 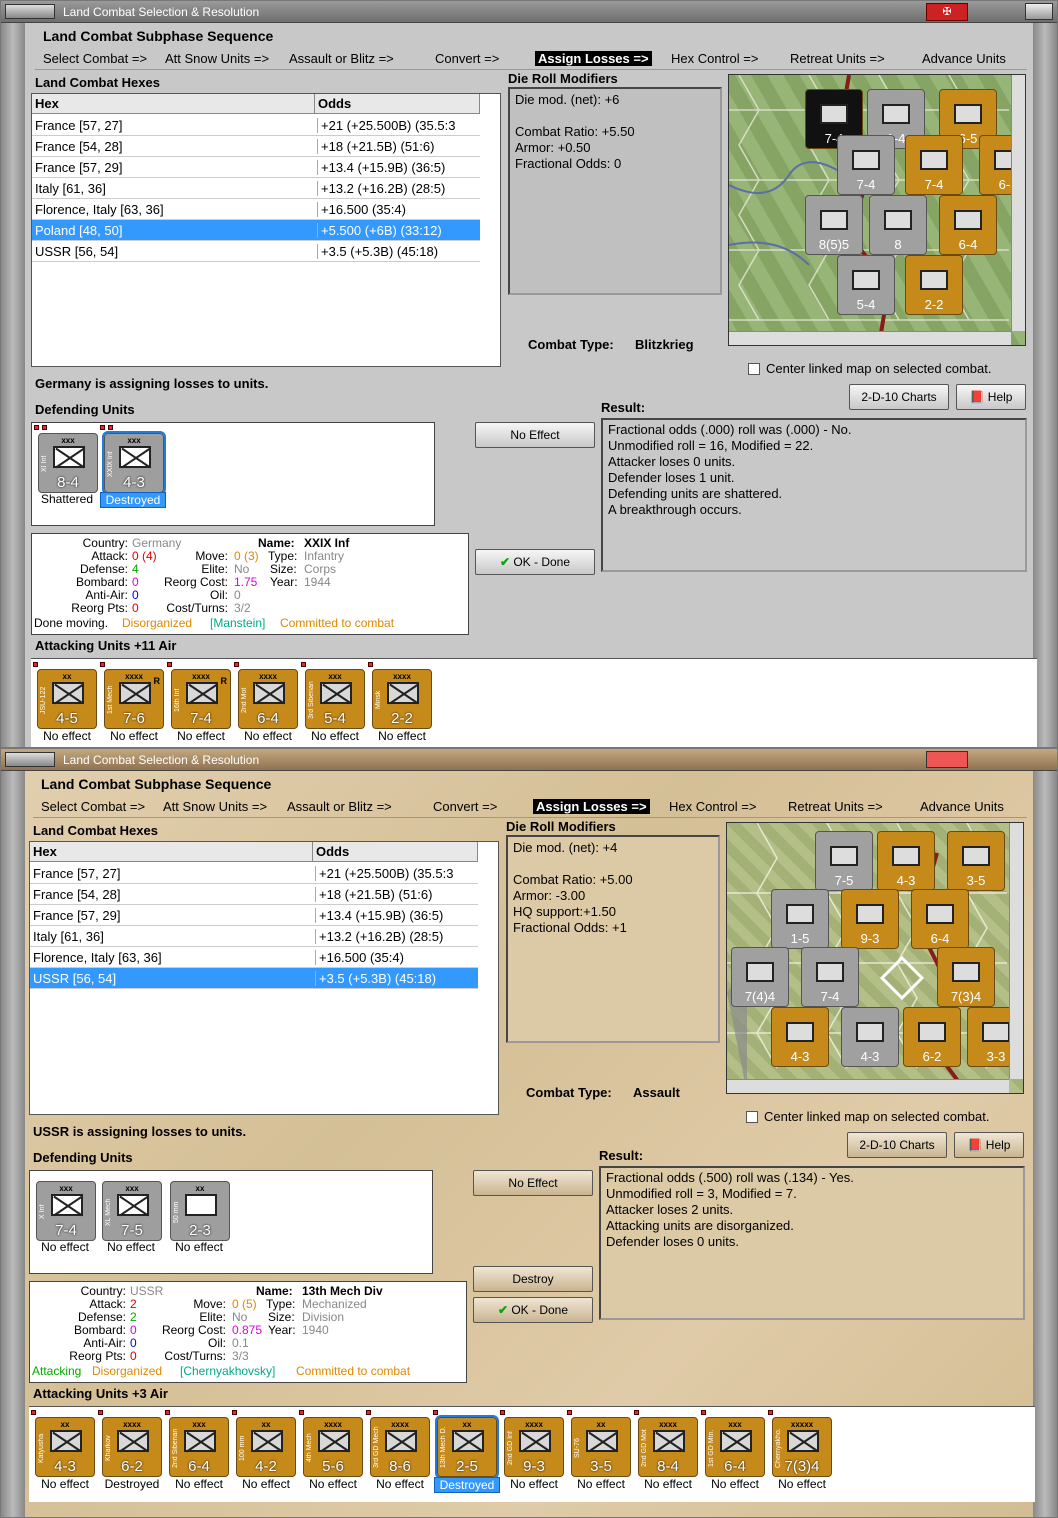 I want to click on status-attacking: Attacking, so click(x=57, y=1371).